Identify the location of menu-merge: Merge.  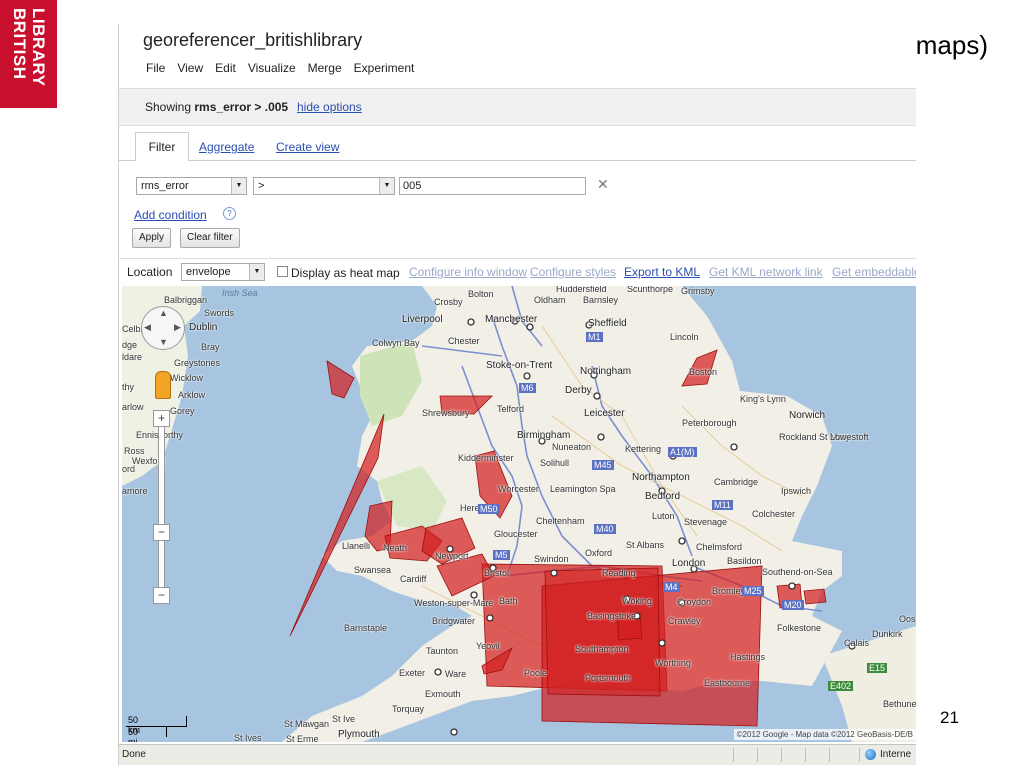
(325, 68).